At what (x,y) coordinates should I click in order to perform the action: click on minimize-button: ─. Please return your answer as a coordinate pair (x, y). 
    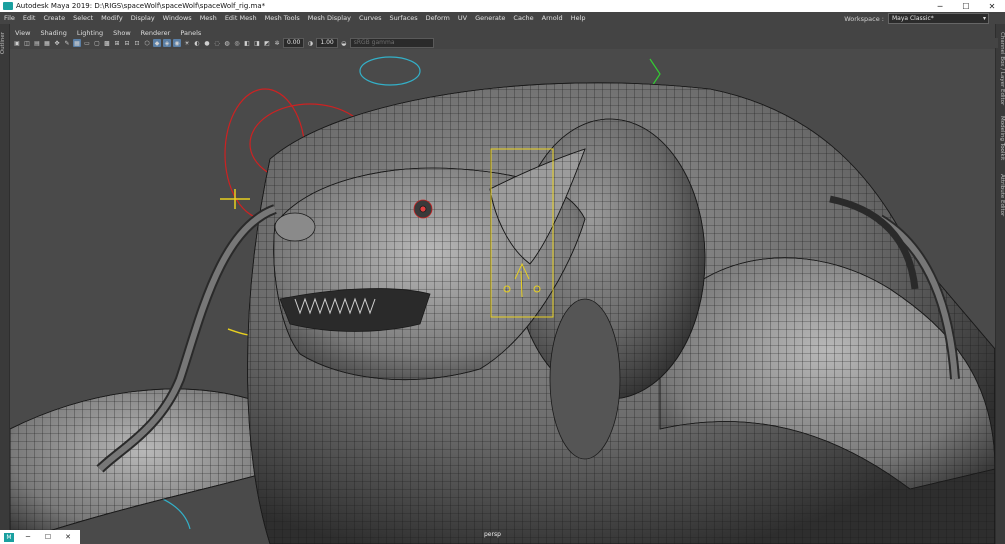
    Looking at the image, I should click on (940, 6).